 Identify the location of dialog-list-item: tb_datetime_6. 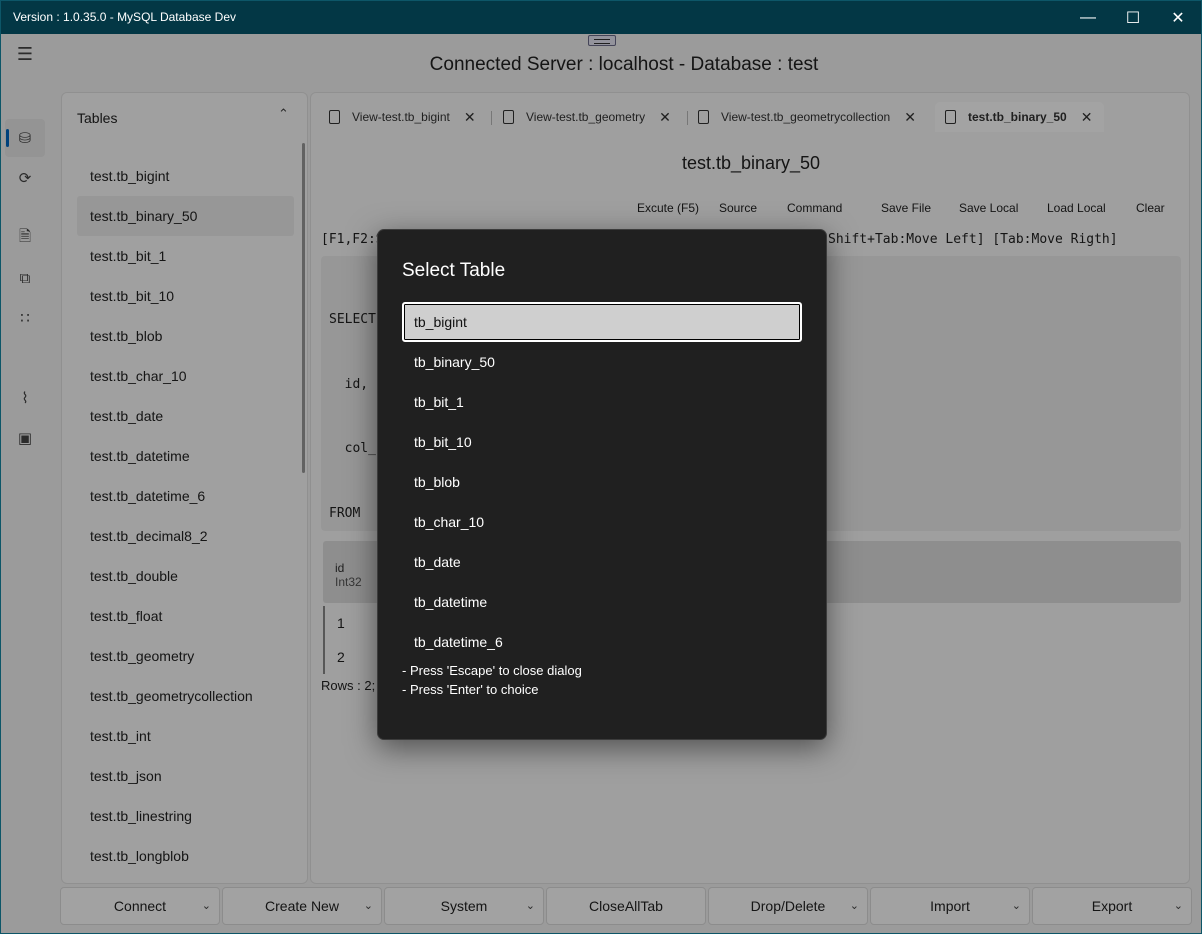
(602, 642).